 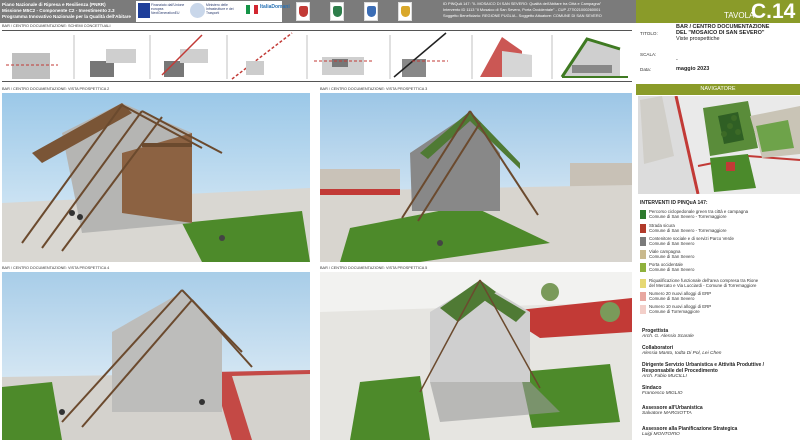 What do you see at coordinates (682, 353) in the screenshot?
I see `credit-name: Alessia Manto, Iodta Di Pol, Lei Chen` at bounding box center [682, 353].